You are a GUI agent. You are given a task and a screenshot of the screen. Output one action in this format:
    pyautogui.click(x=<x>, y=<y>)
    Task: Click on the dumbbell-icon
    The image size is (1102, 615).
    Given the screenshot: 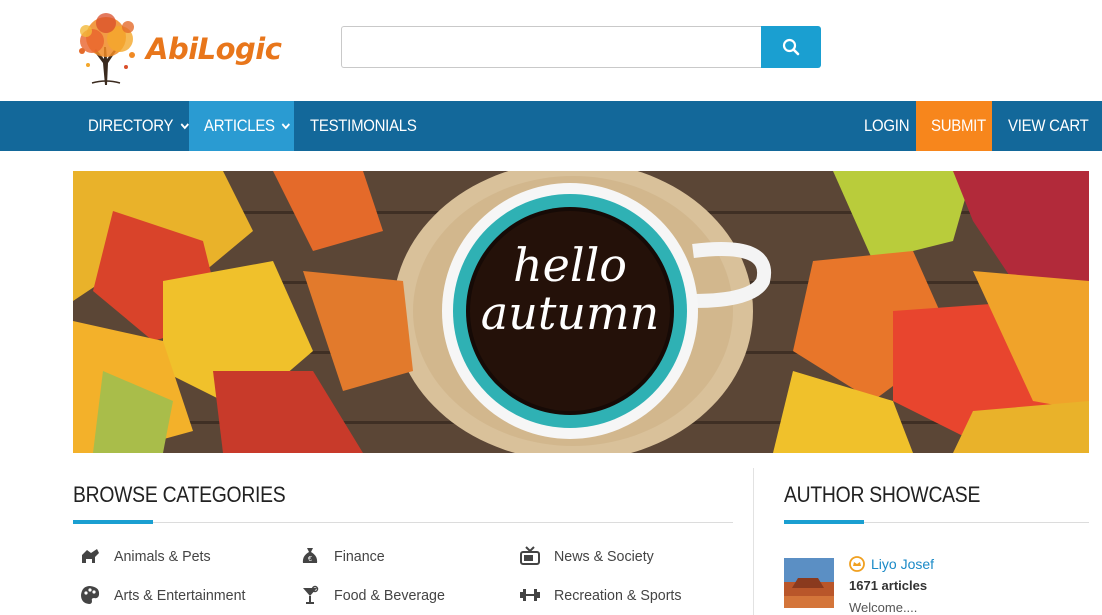 What is the action you would take?
    pyautogui.click(x=530, y=595)
    